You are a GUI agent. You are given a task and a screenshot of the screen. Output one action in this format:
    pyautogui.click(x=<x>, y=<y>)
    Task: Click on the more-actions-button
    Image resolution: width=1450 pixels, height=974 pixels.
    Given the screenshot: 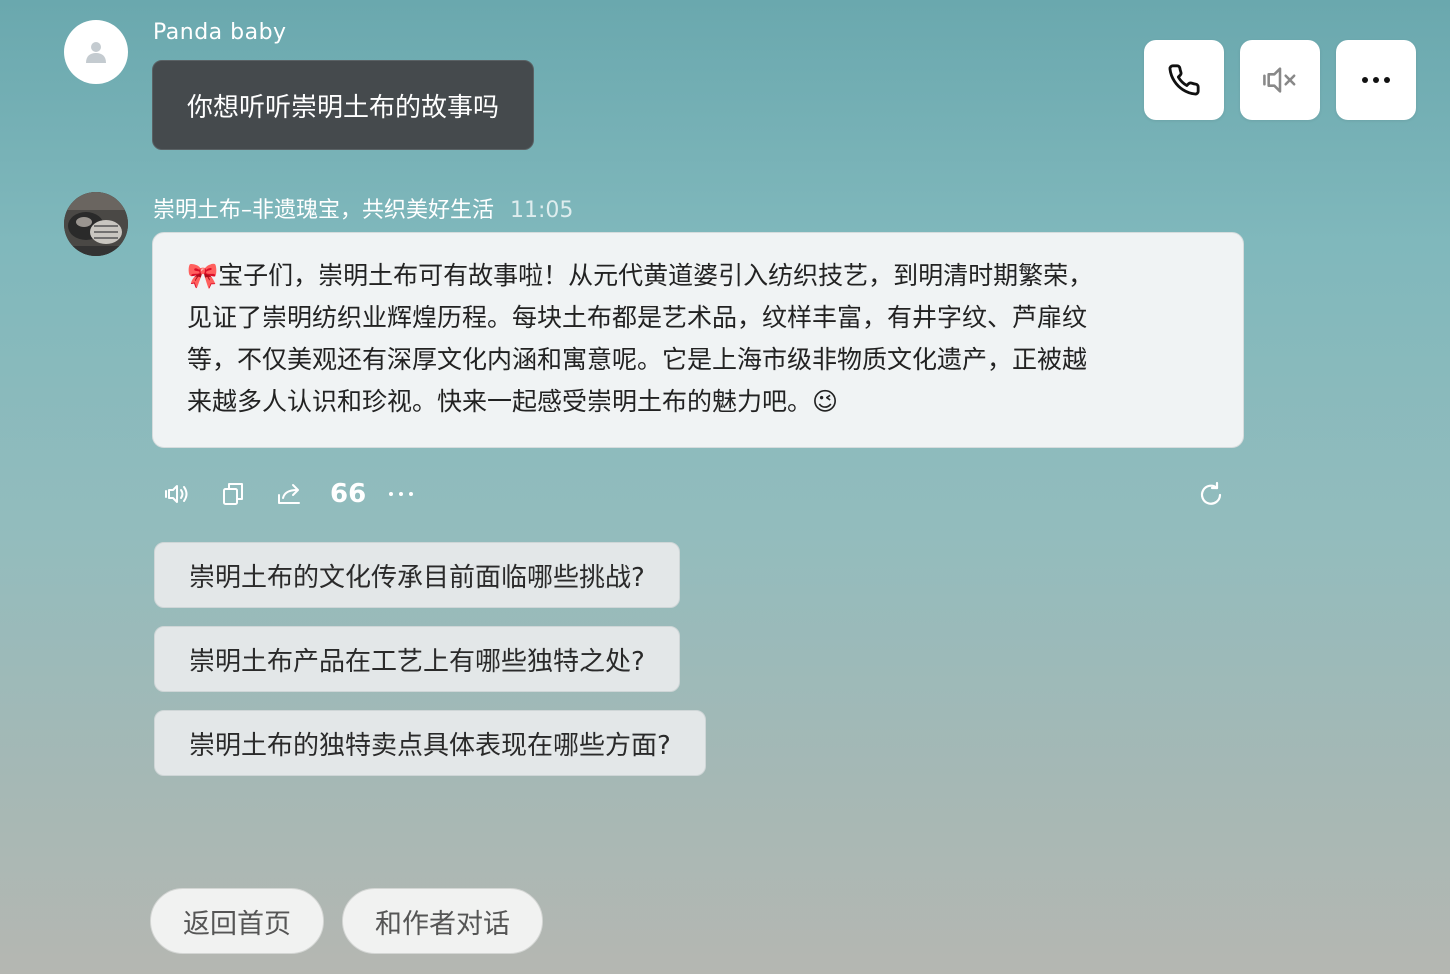 What is the action you would take?
    pyautogui.click(x=401, y=494)
    